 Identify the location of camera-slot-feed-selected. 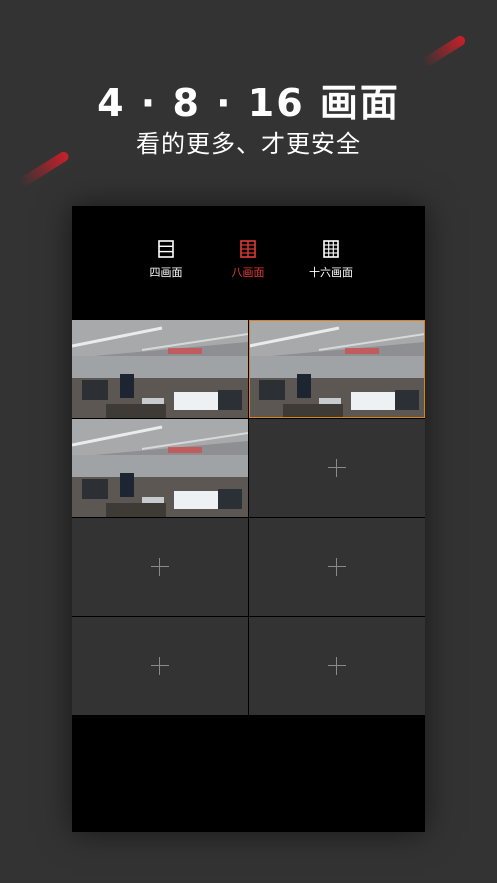
(337, 369).